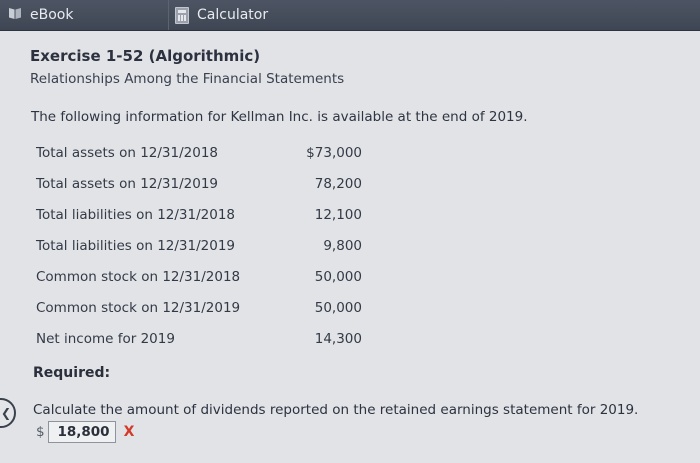 The height and width of the screenshot is (463, 700). What do you see at coordinates (334, 153) in the screenshot?
I see `row-value: $73,000` at bounding box center [334, 153].